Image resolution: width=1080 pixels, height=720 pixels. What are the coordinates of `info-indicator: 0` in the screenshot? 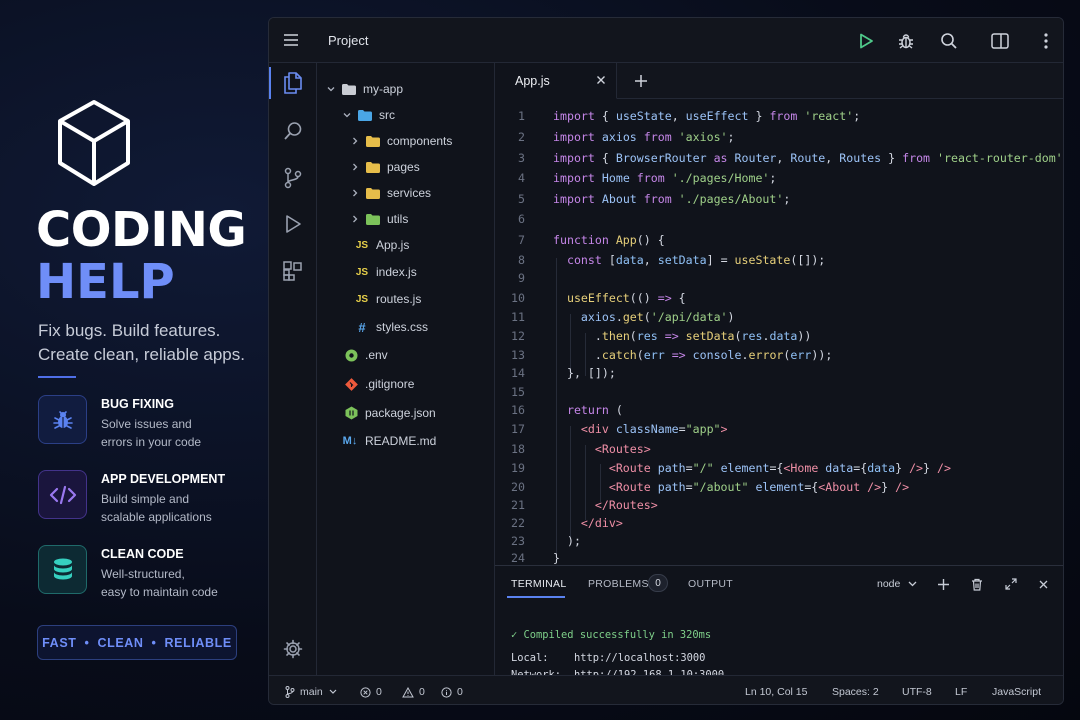 It's located at (452, 692).